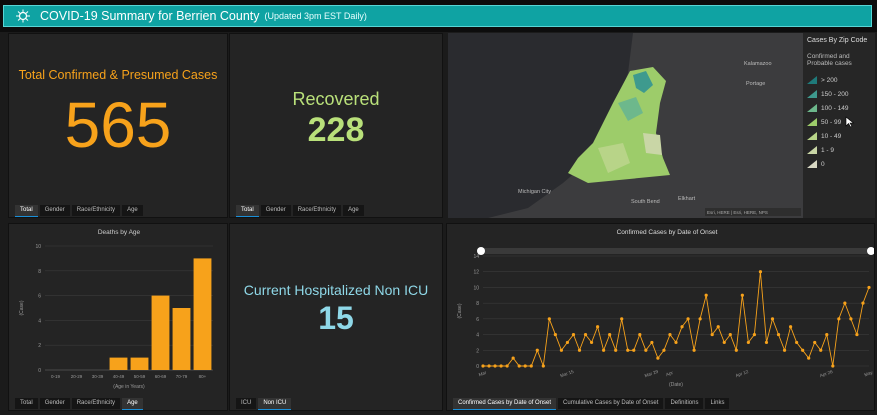 The width and height of the screenshot is (877, 415). What do you see at coordinates (39, 321) in the screenshot?
I see `y-tick-label: 4` at bounding box center [39, 321].